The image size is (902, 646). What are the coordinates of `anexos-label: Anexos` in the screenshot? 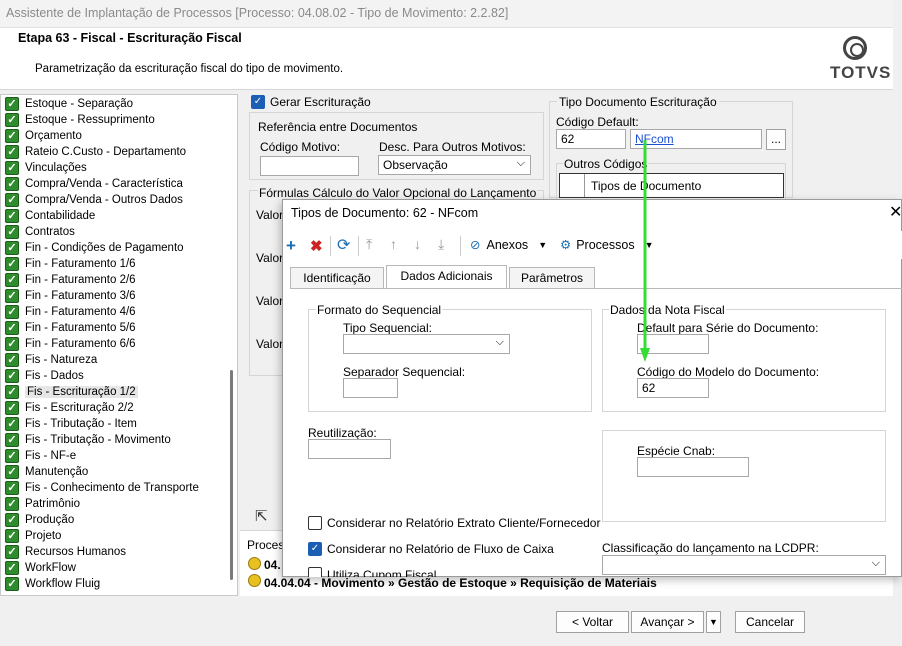 It's located at (507, 244).